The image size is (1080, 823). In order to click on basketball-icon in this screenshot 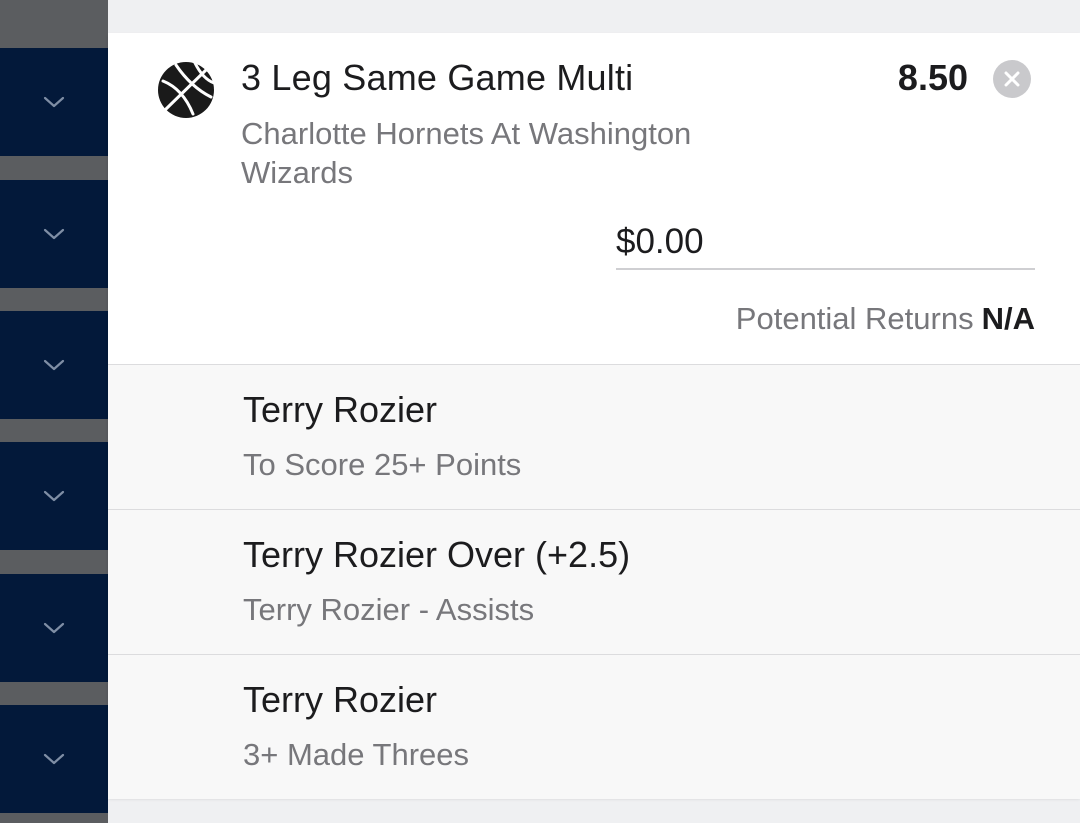, I will do `click(186, 89)`.